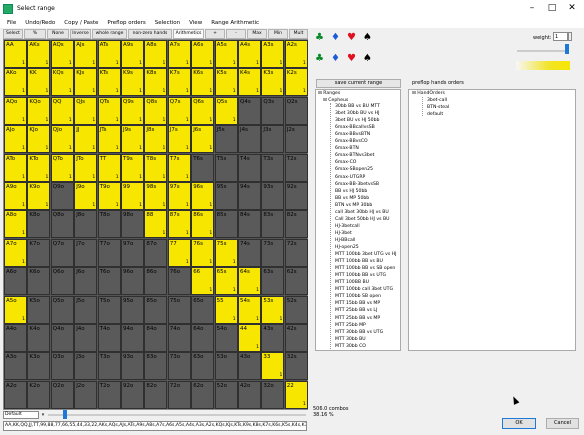 The image size is (584, 435). I want to click on hand-cell: 55 1, so click(226, 309).